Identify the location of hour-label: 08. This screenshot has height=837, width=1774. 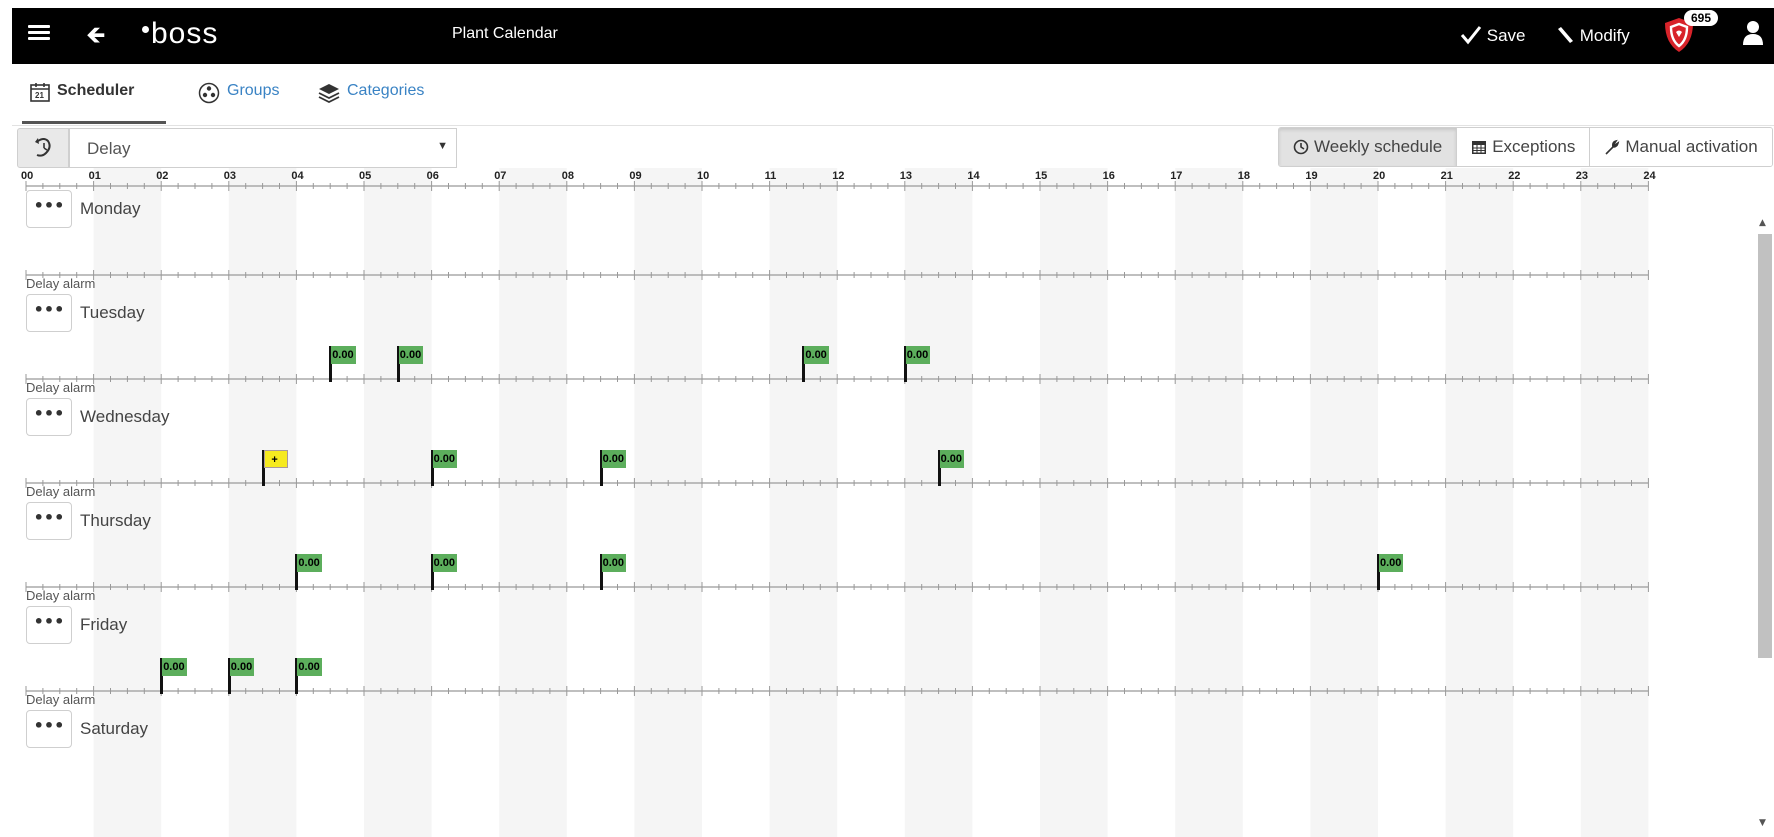
(568, 176).